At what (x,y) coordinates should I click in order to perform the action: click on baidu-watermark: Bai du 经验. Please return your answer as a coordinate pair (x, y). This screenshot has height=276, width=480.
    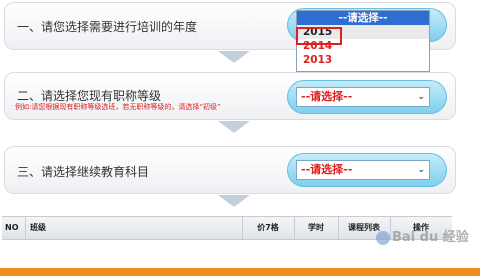
    Looking at the image, I should click on (421, 235).